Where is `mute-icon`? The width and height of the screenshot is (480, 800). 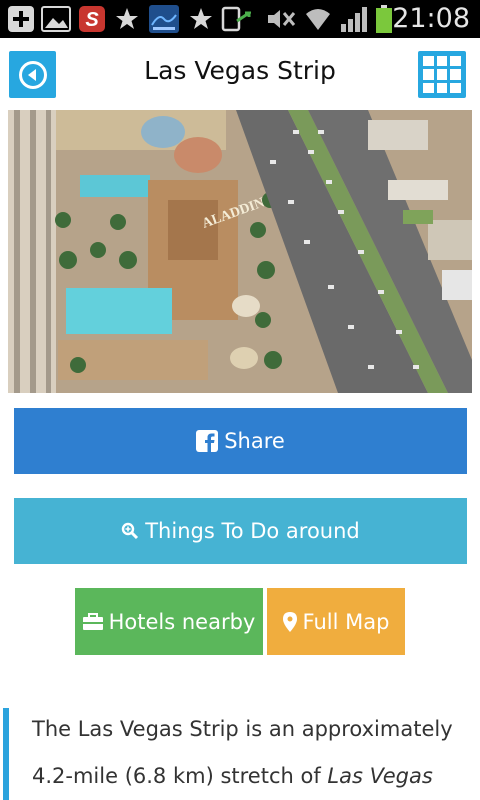
mute-icon is located at coordinates (281, 19).